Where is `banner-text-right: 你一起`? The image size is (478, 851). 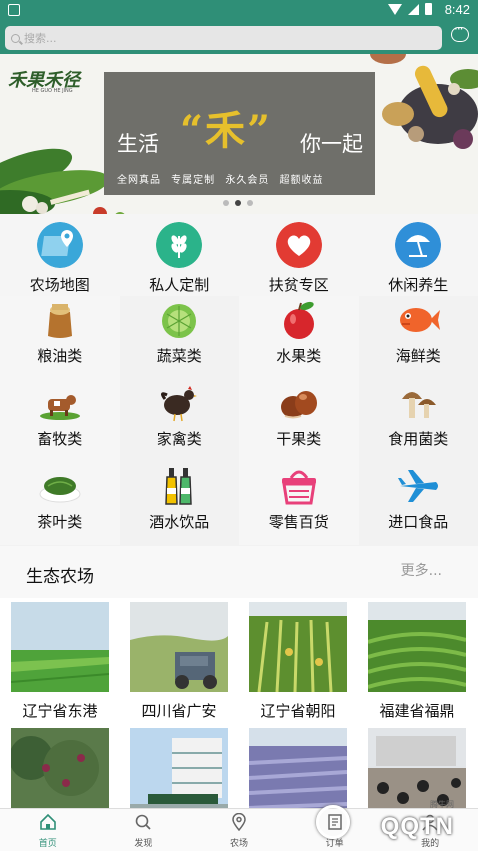
banner-text-right: 你一起 is located at coordinates (331, 144).